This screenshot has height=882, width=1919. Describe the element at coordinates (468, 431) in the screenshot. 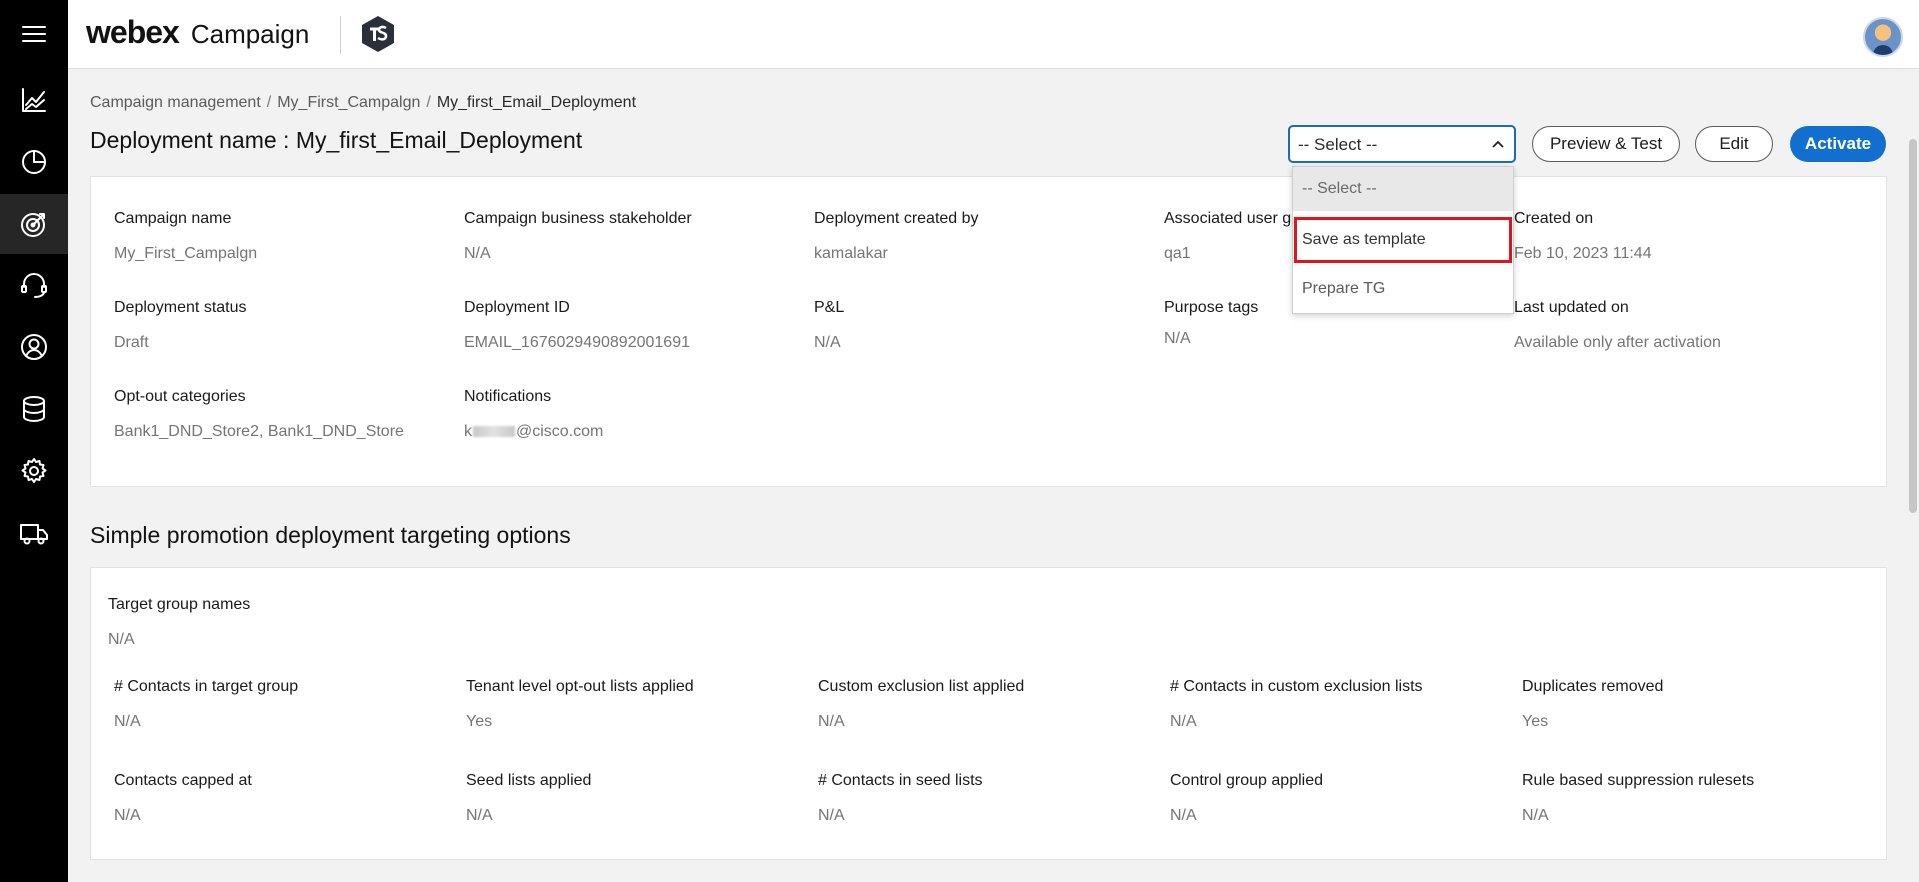

I see `email-prefix: k` at that location.